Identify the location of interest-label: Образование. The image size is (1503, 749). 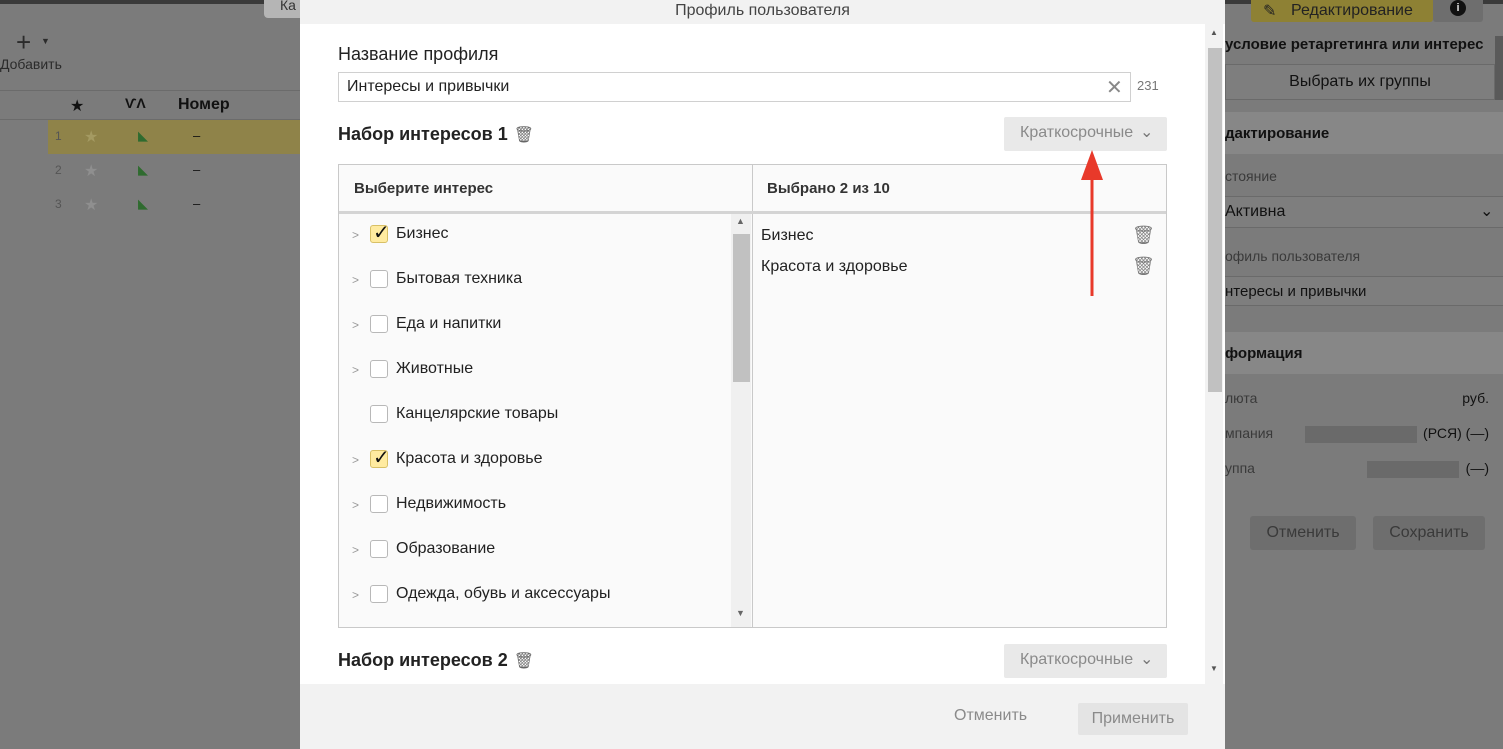
(446, 548).